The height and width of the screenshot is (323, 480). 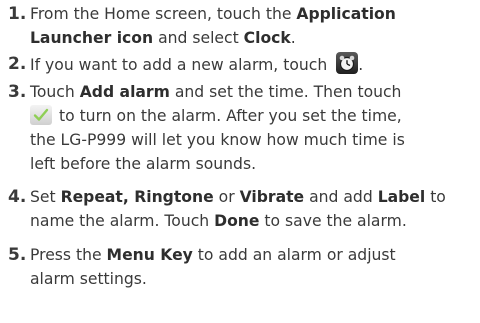 I want to click on step-number: 5., so click(x=17, y=255).